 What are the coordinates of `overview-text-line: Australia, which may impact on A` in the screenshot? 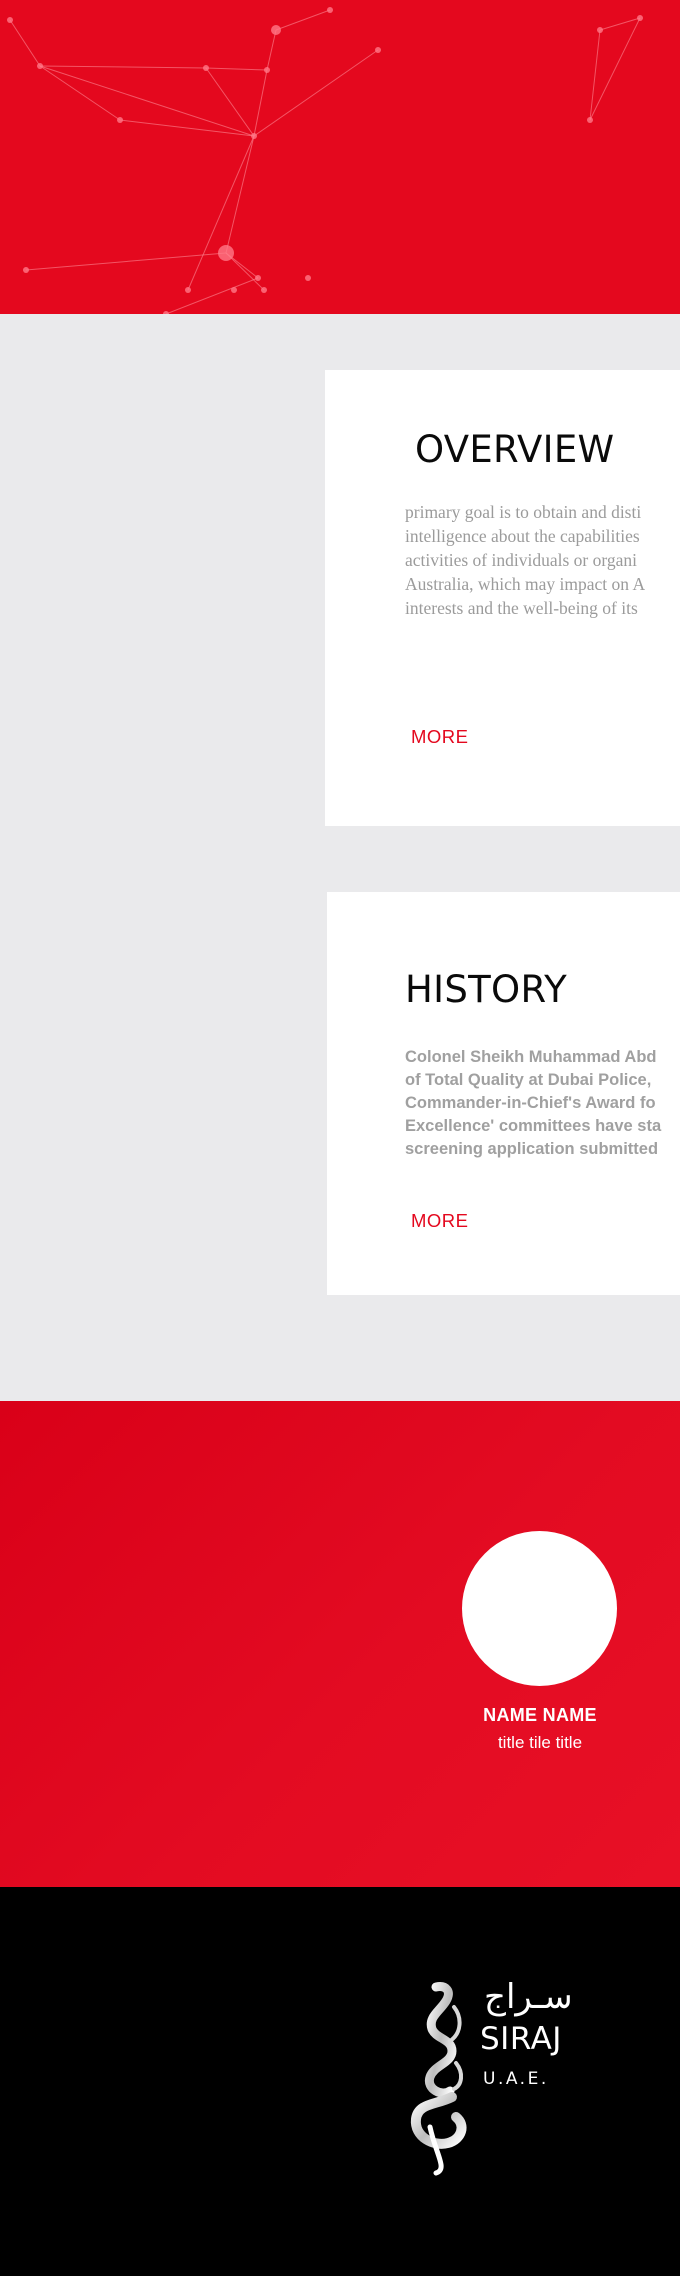 It's located at (525, 584).